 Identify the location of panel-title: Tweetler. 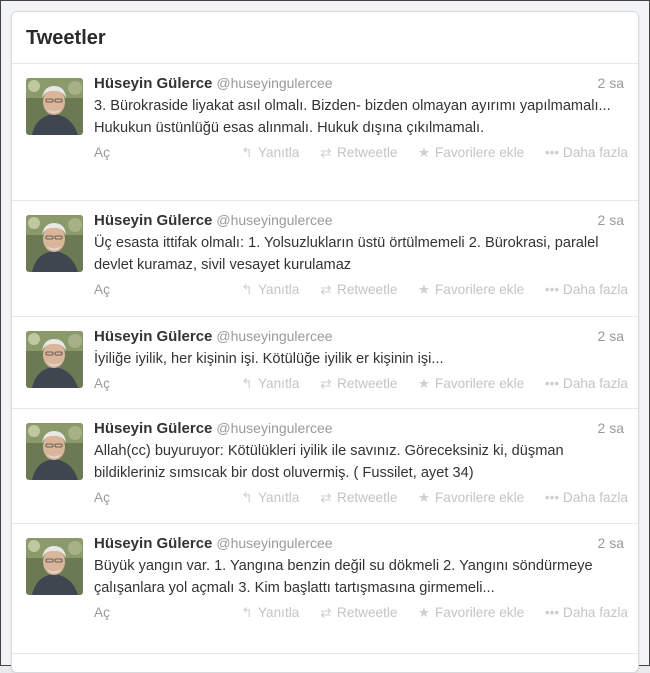
(66, 38).